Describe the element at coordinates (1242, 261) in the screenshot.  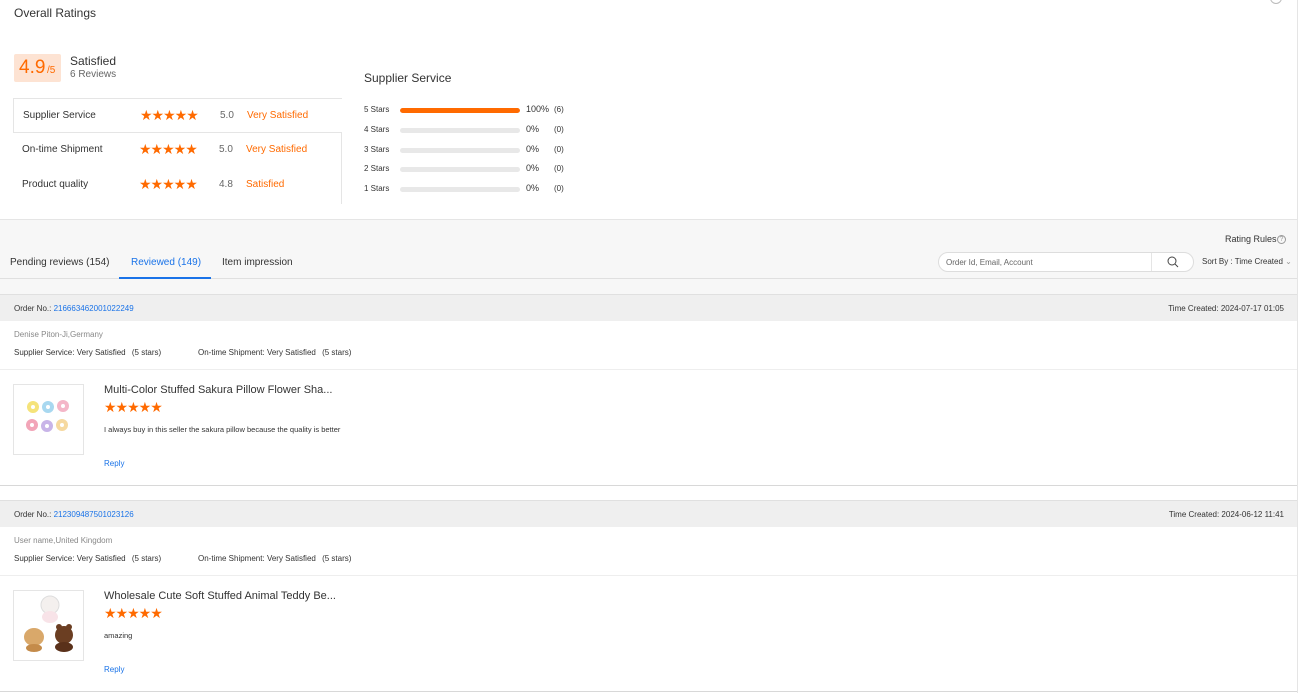
I see `sort-by-label: Sort By : Time Created` at that location.